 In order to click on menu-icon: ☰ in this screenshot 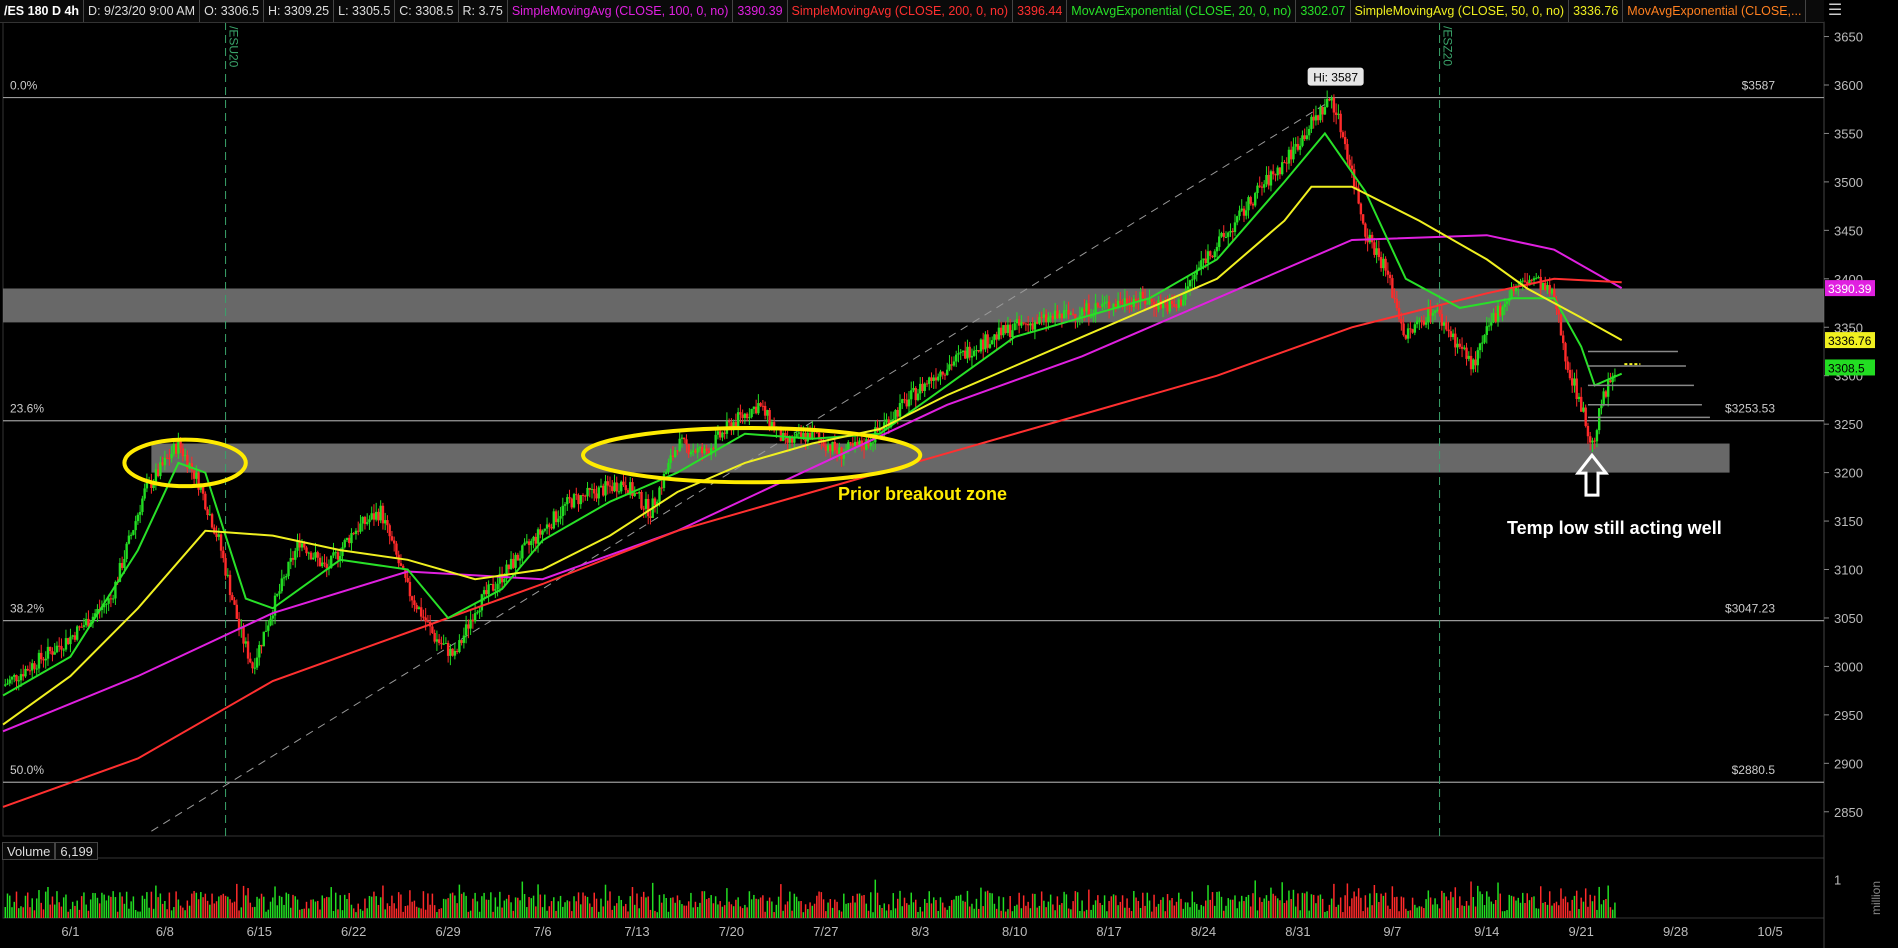, I will do `click(1835, 11)`.